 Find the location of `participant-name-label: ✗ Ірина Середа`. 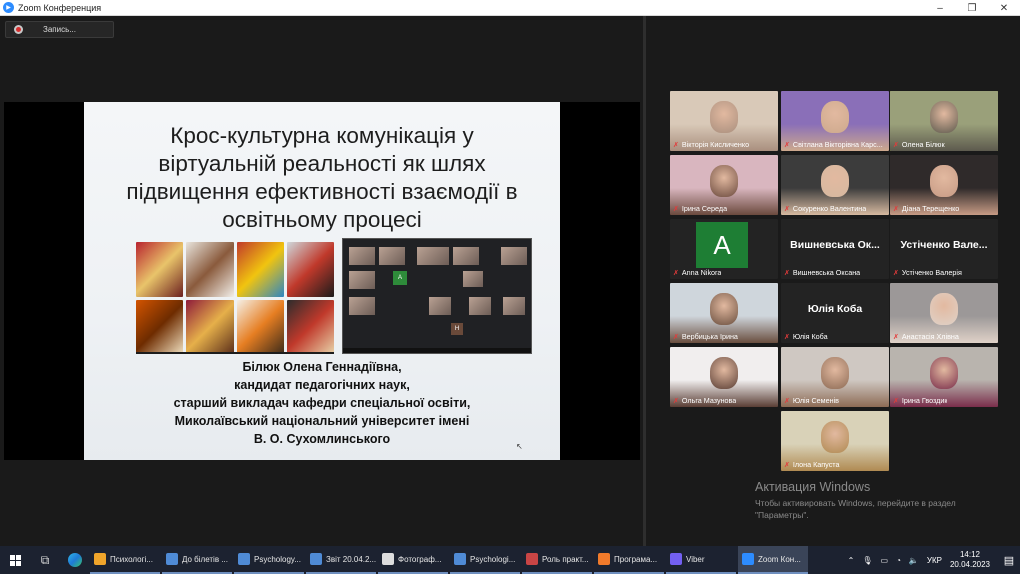

participant-name-label: ✗ Ірина Середа is located at coordinates (700, 208).